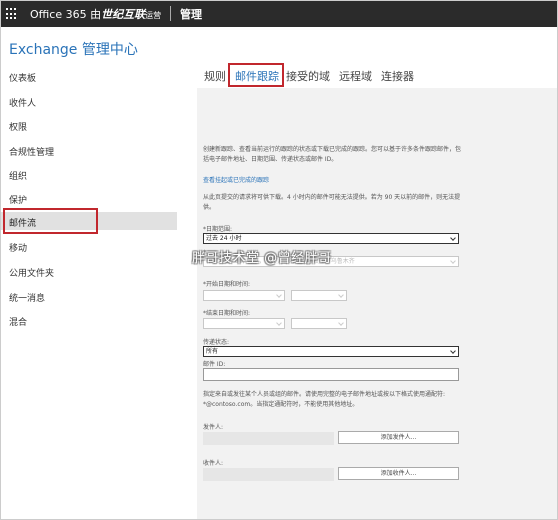  I want to click on page-title: Exchange 管理中心, so click(73, 50).